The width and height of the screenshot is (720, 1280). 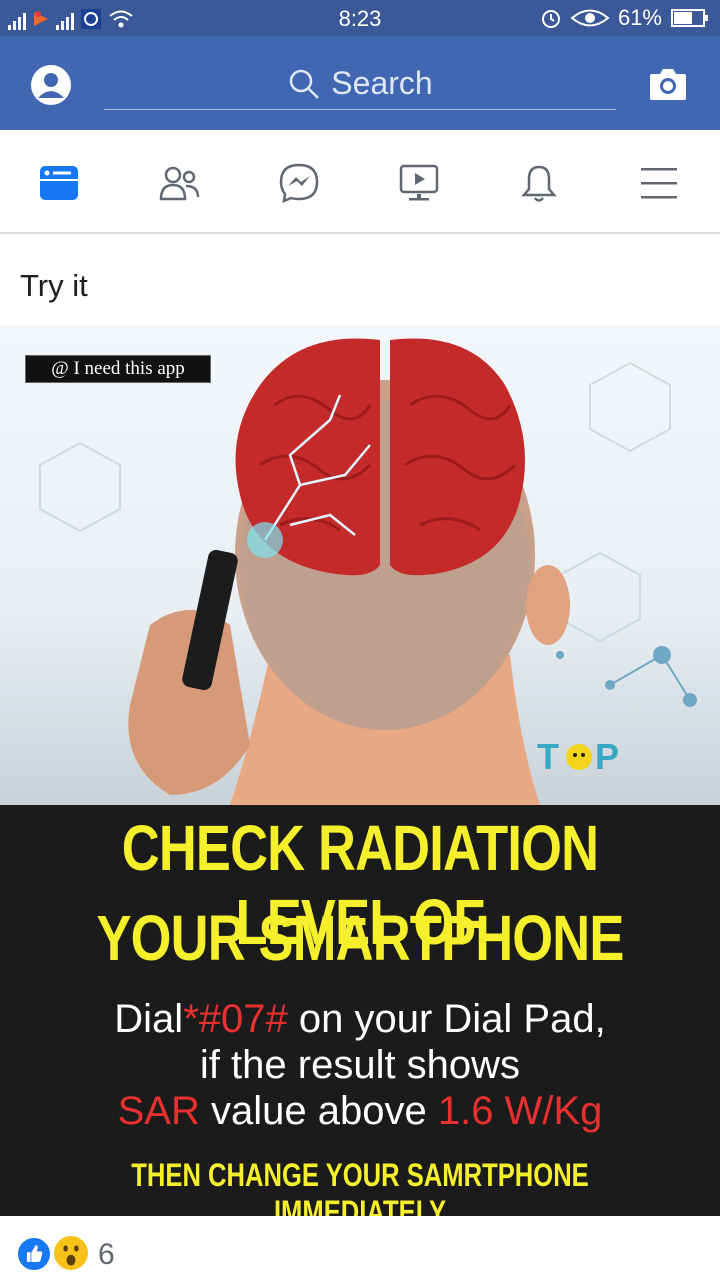 I want to click on warning-line: THEN CHANGE YOUR SAMRTPHONE IMMEDIATELY, so click(x=360, y=1186).